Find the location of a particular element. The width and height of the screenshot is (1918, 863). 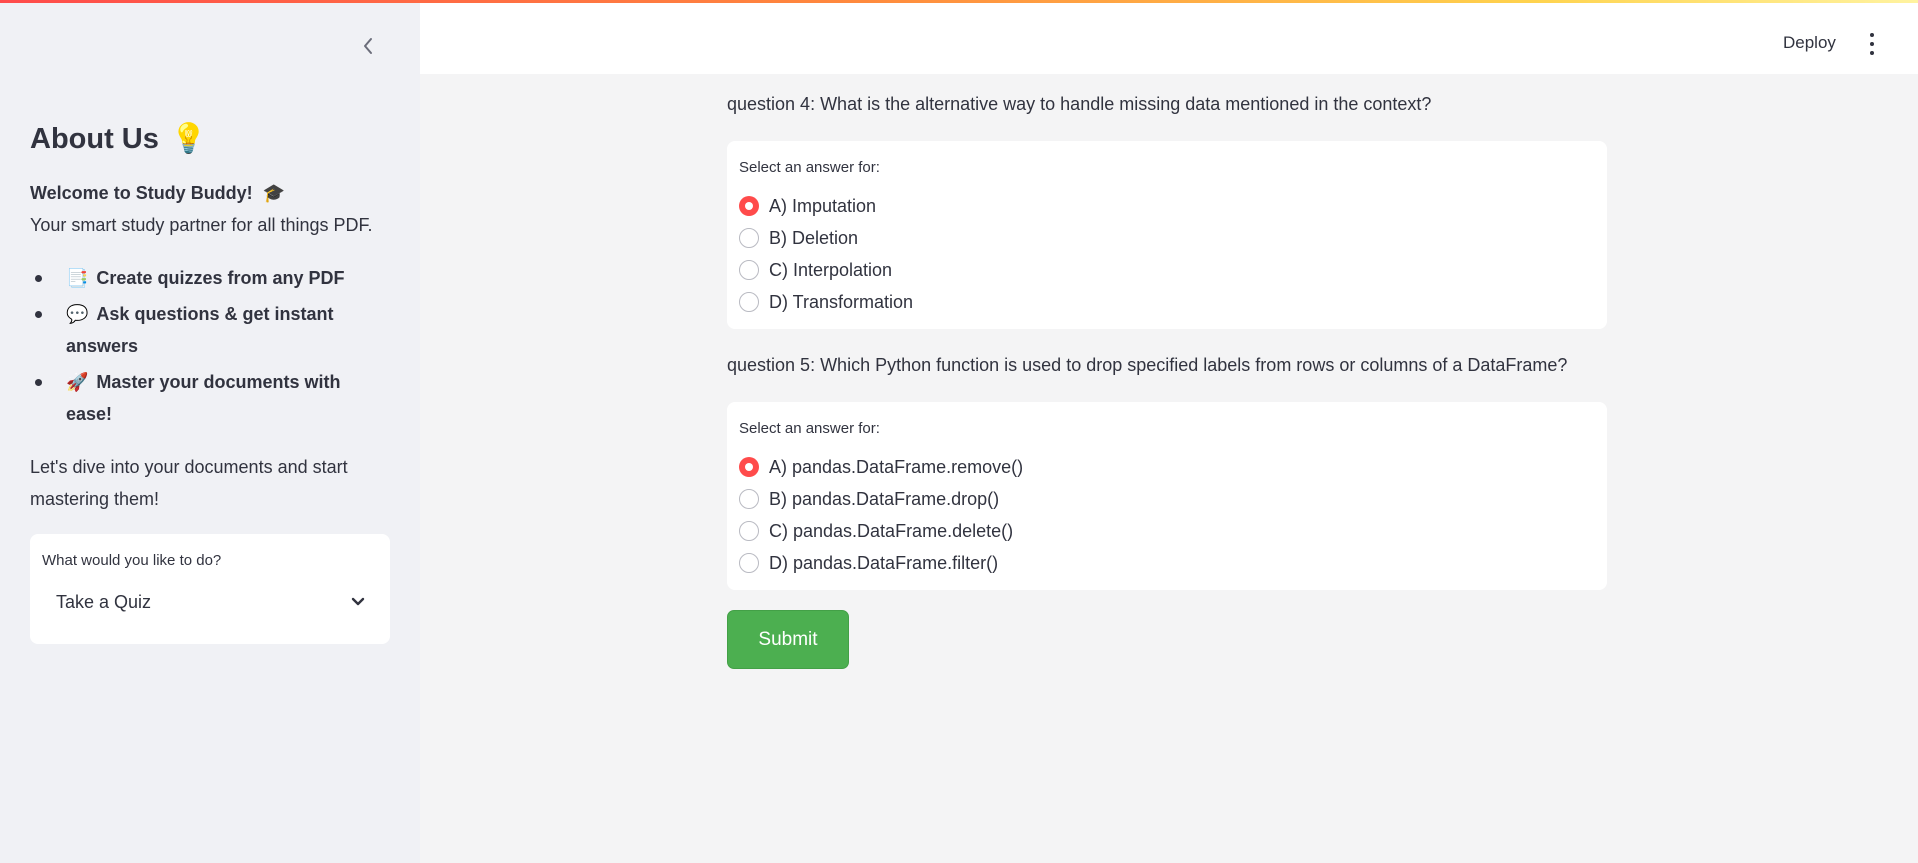

sidebar-title: About Us 💡 is located at coordinates (118, 139).